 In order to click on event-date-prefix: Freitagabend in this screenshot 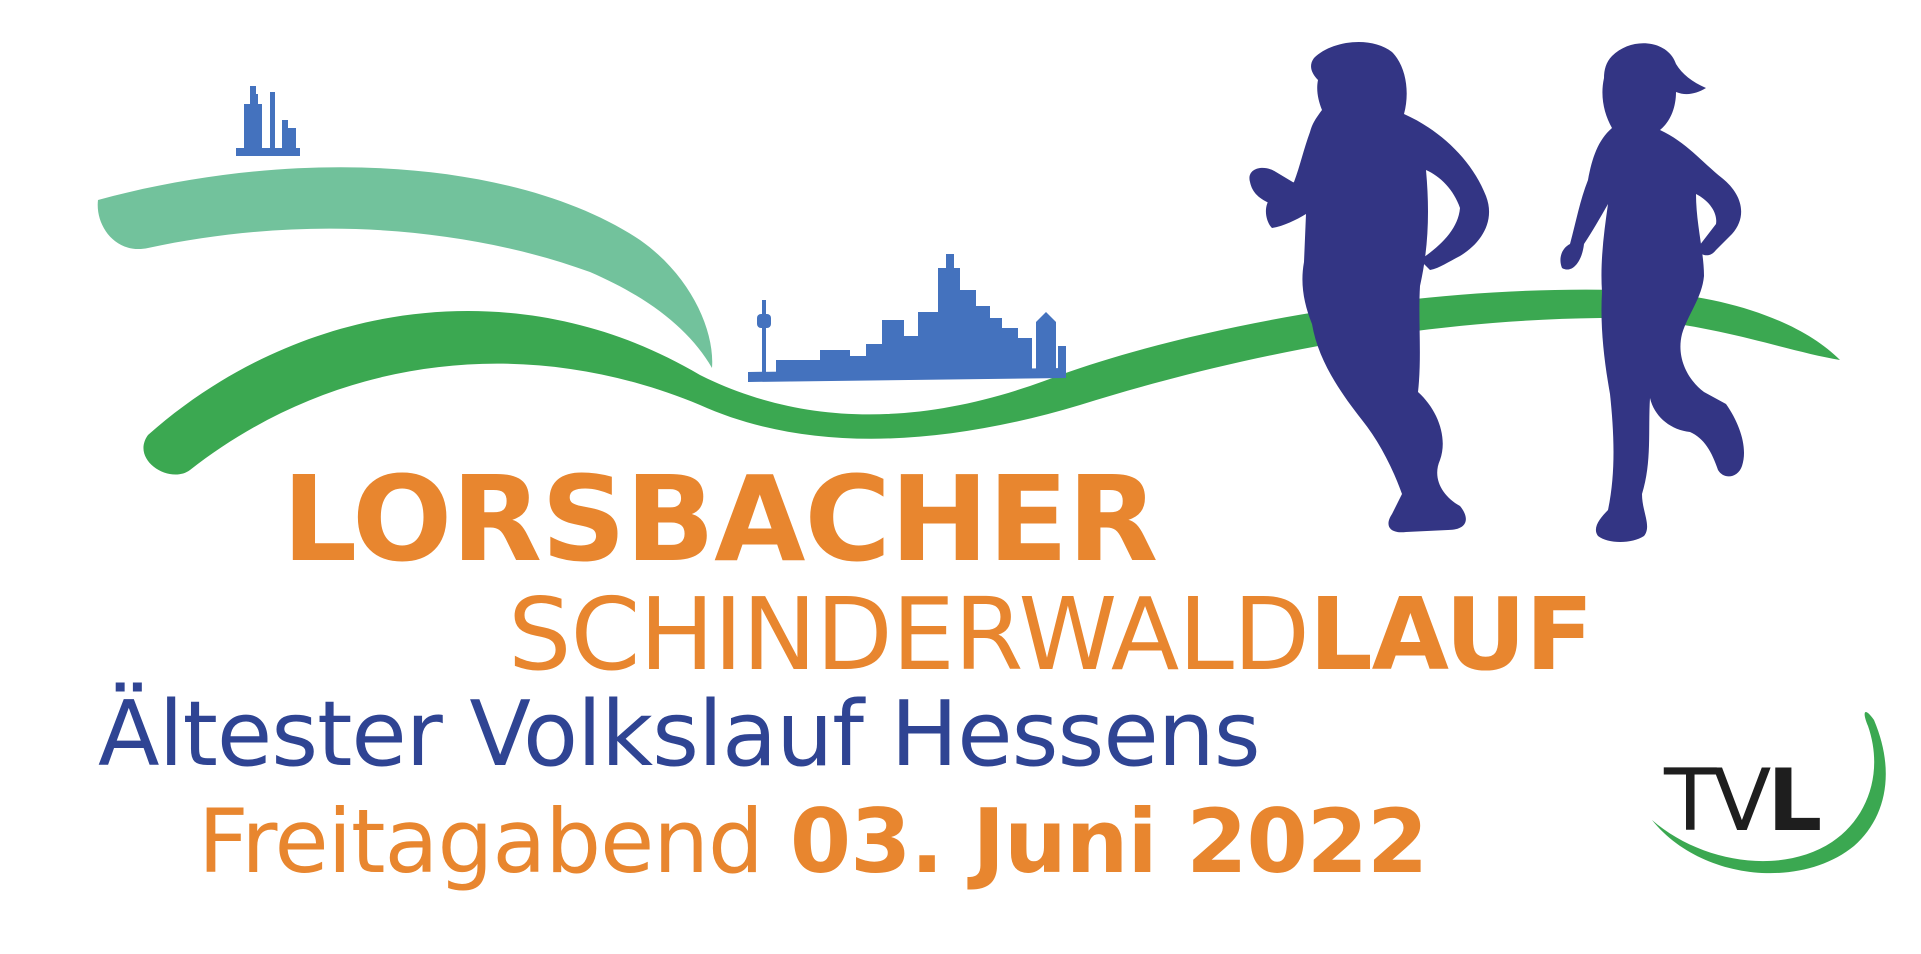, I will do `click(481, 841)`.